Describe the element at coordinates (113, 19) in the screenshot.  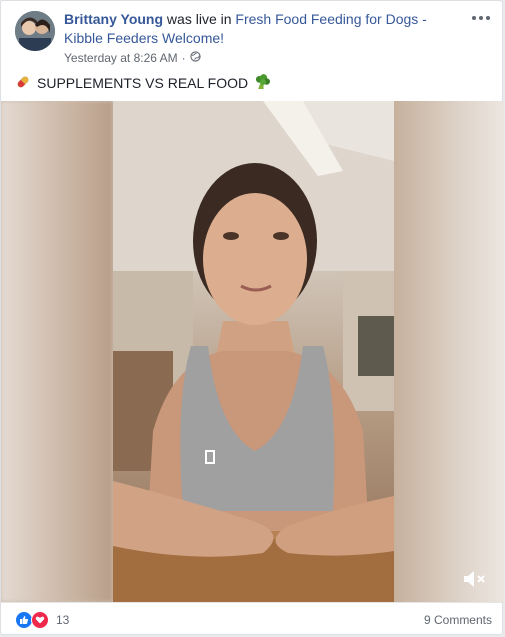
I see `author-name-link: Brittany Young` at that location.